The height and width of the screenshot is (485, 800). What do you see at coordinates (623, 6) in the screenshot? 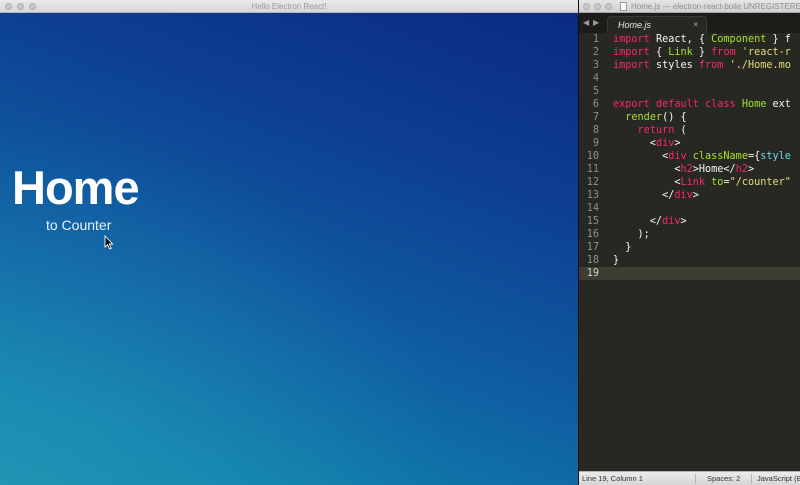
I see `document-icon` at bounding box center [623, 6].